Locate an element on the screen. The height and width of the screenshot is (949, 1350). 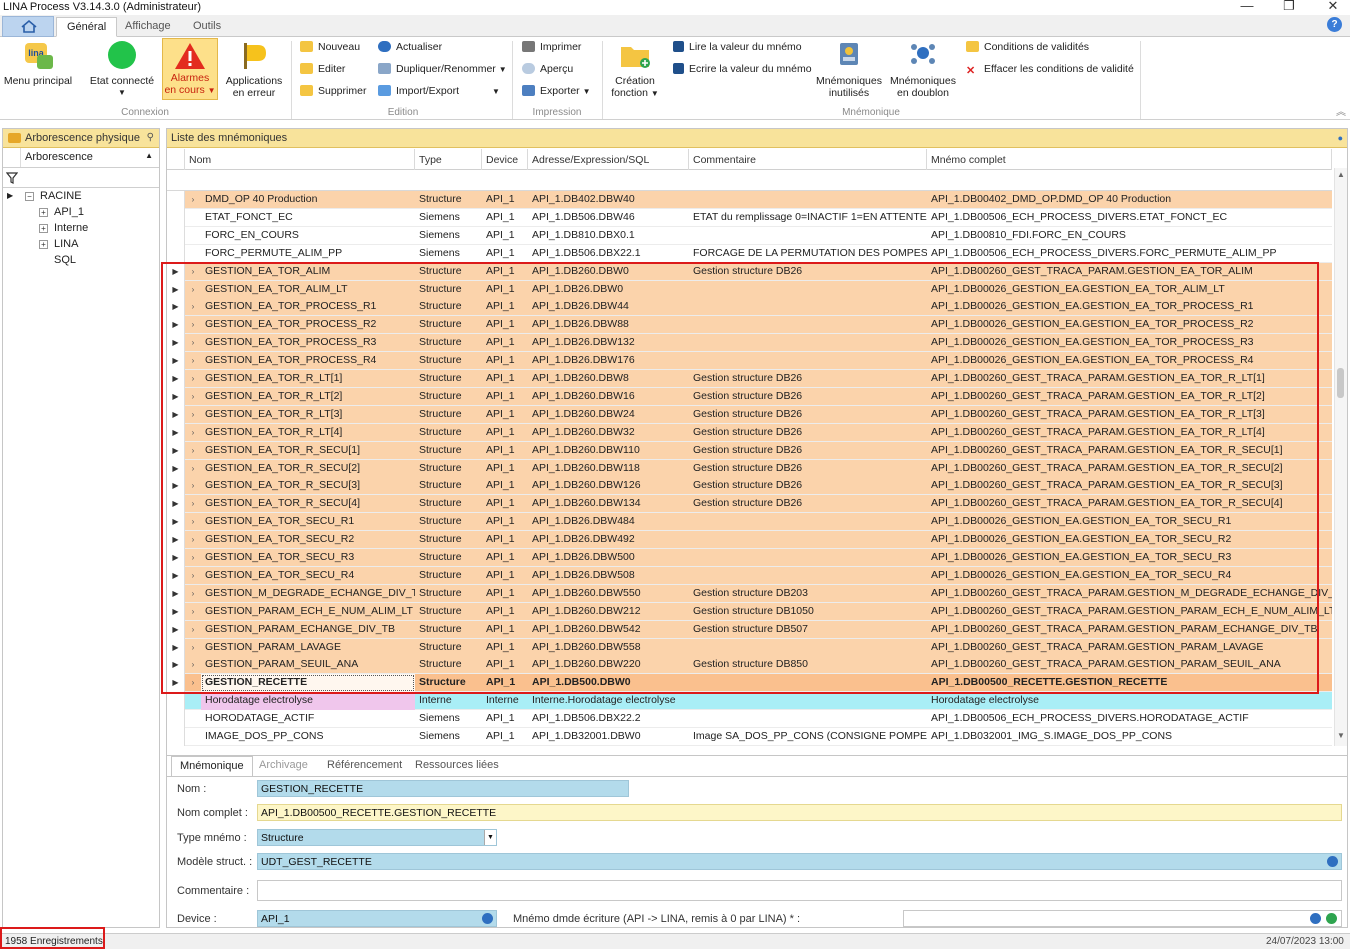
dupliquer-button: Dupliquer/Renommer ▼ is located at coordinates (442, 69).